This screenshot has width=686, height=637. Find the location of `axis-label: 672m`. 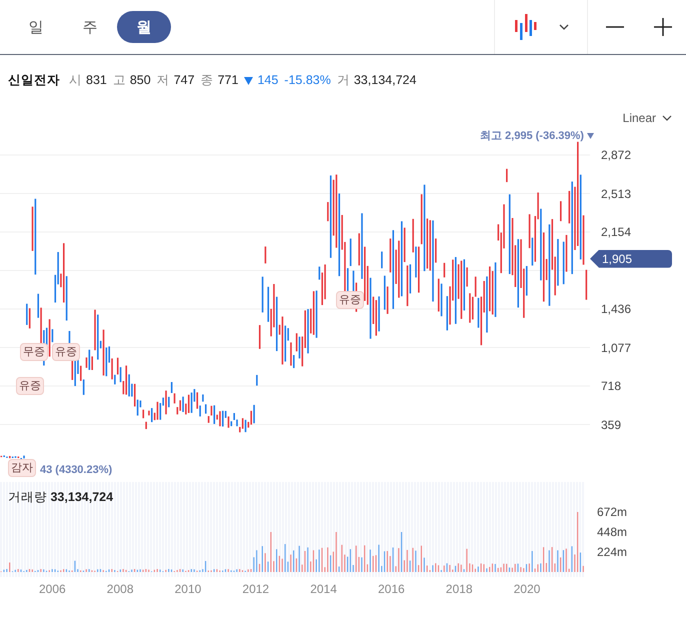

axis-label: 672m is located at coordinates (612, 512).